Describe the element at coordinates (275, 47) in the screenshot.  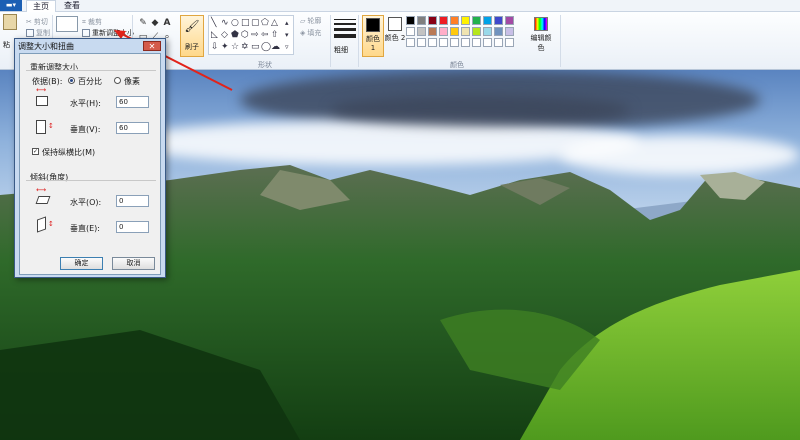
I see `cloud-callout-shape-icon: ☁` at that location.